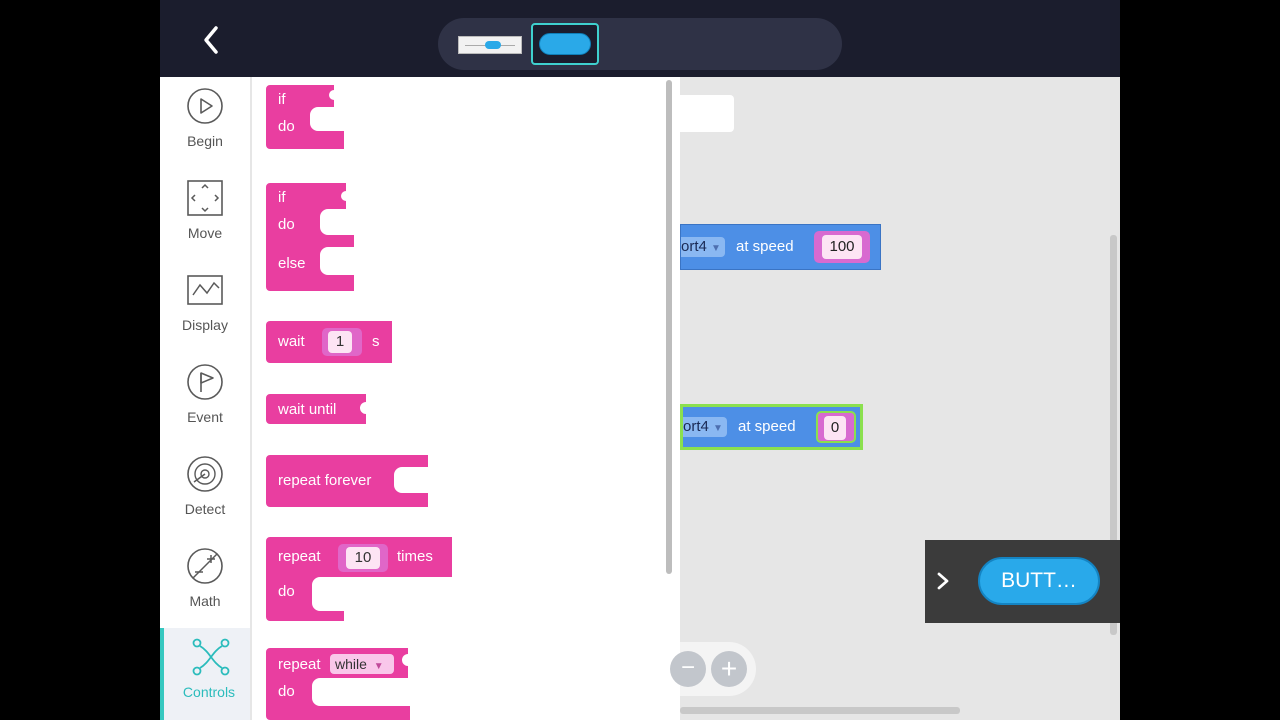 The width and height of the screenshot is (1280, 720). I want to click on expand-preview-button, so click(943, 581).